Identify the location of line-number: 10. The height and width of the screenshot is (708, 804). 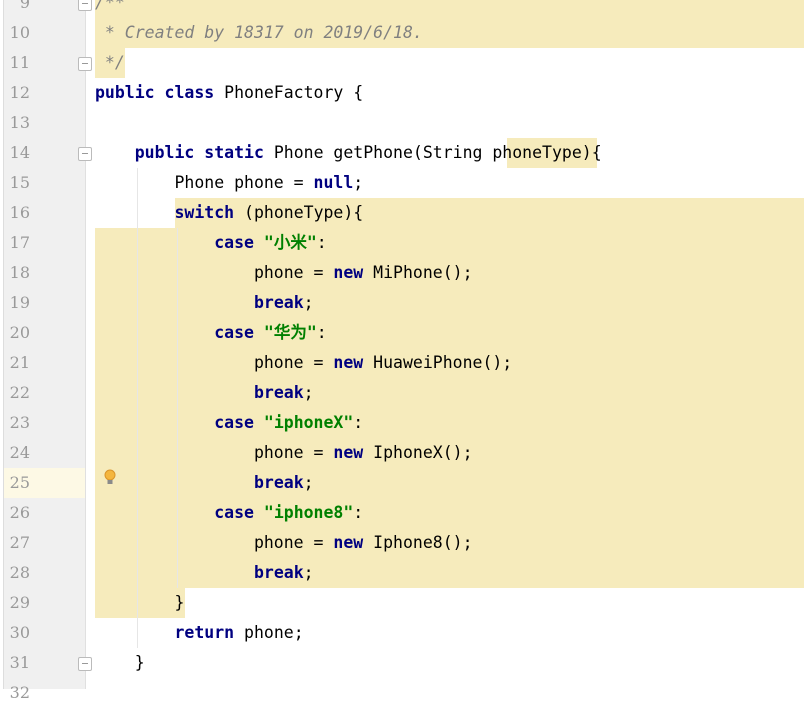
(19, 32).